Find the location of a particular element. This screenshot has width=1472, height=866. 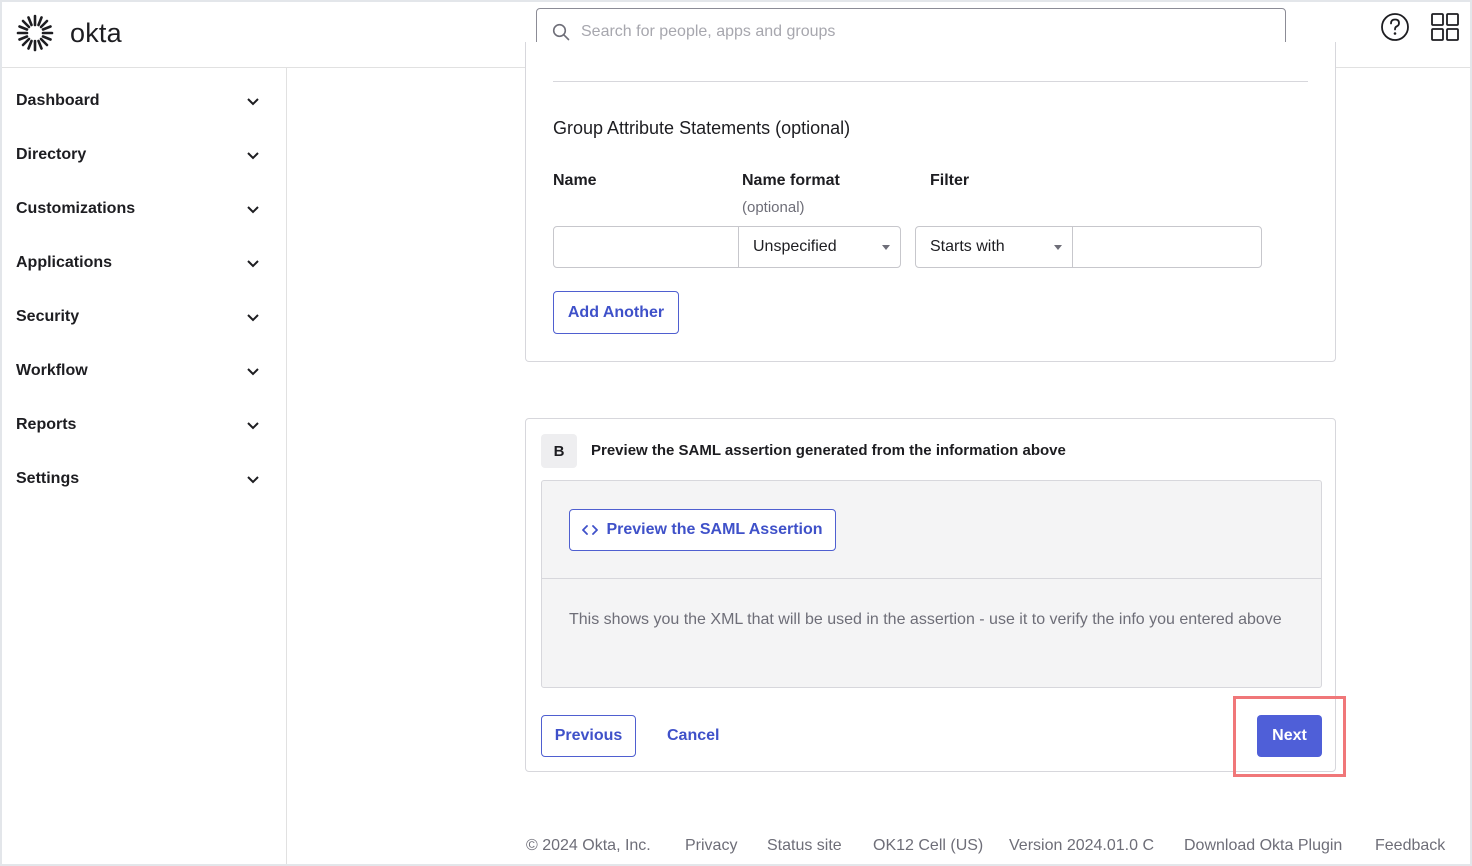

okta-logo: okta is located at coordinates (69, 33).